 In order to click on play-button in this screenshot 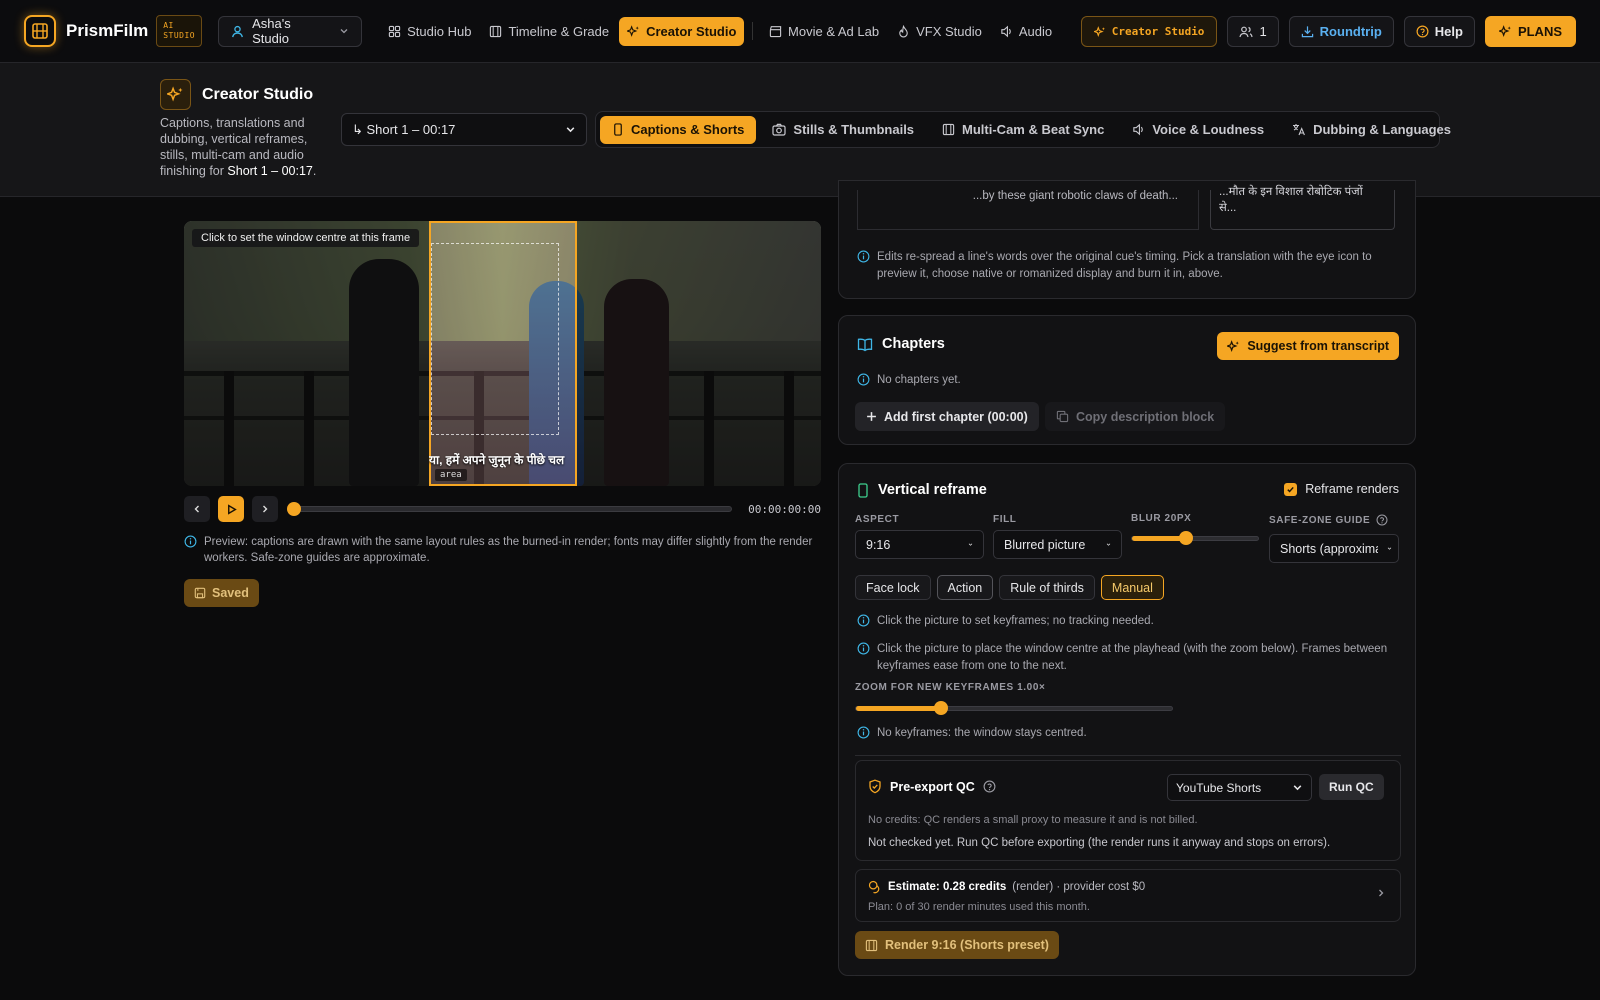, I will do `click(231, 509)`.